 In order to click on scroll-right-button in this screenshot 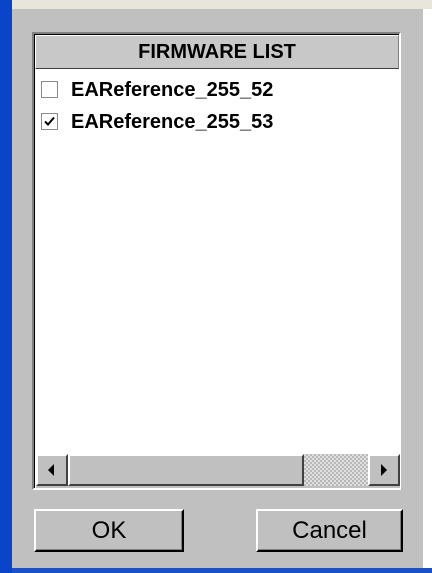, I will do `click(384, 470)`.